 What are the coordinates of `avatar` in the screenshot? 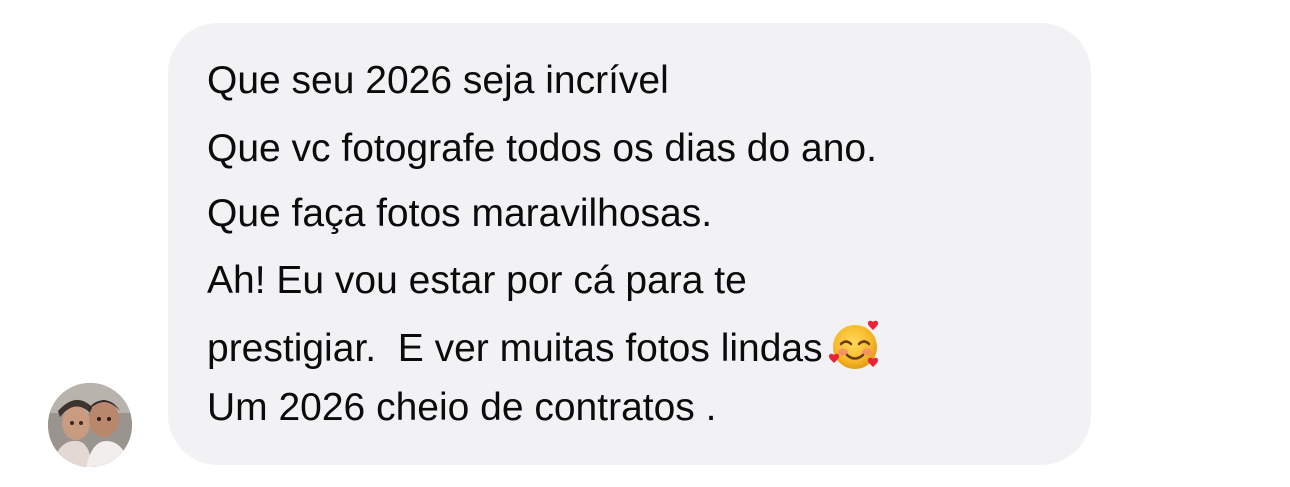 It's located at (90, 425).